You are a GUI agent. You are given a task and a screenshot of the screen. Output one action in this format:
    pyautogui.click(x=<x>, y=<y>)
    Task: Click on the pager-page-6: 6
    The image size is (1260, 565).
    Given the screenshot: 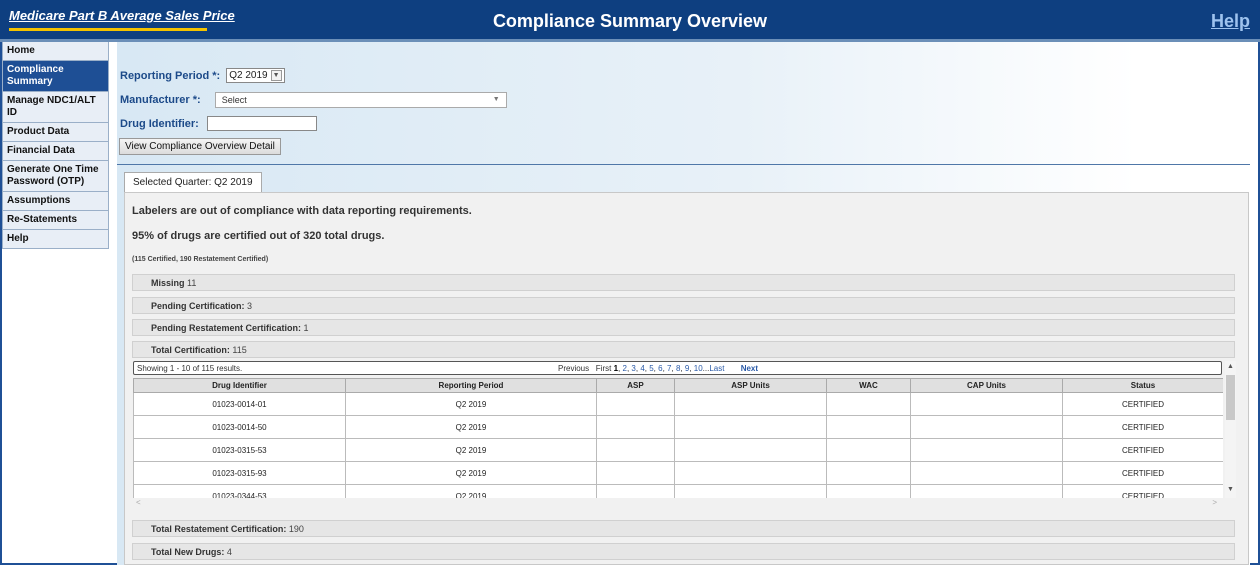 What is the action you would take?
    pyautogui.click(x=660, y=368)
    